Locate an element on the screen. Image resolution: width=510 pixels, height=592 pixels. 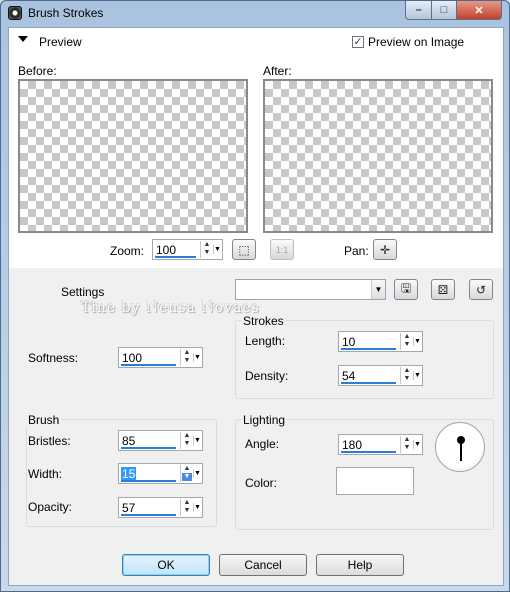
softness-value: 100 is located at coordinates (132, 358).